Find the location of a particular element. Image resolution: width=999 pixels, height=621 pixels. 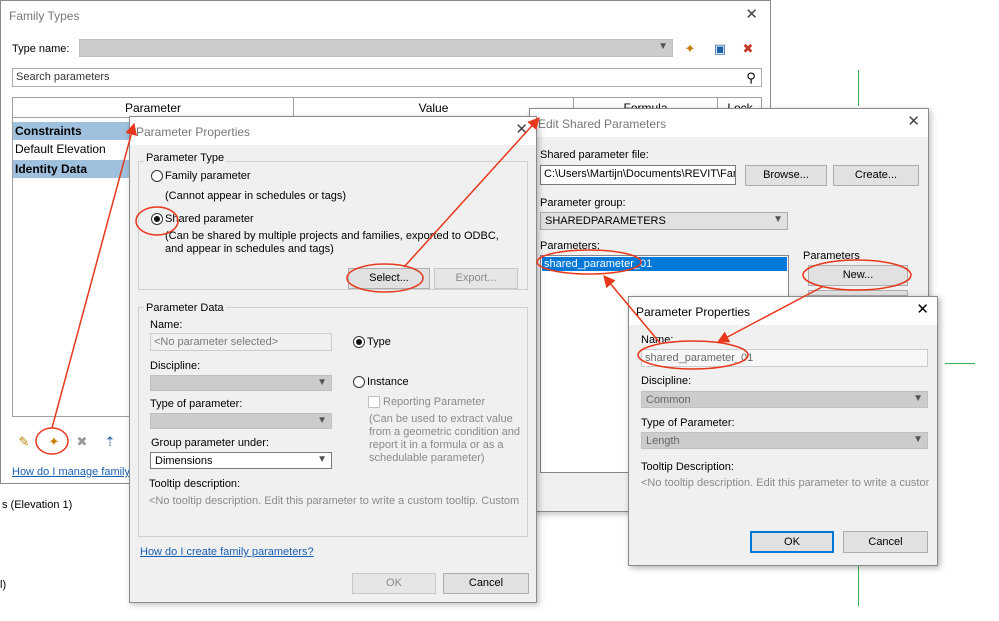

arrow-select-to-edit-shared is located at coordinates (471, 192).